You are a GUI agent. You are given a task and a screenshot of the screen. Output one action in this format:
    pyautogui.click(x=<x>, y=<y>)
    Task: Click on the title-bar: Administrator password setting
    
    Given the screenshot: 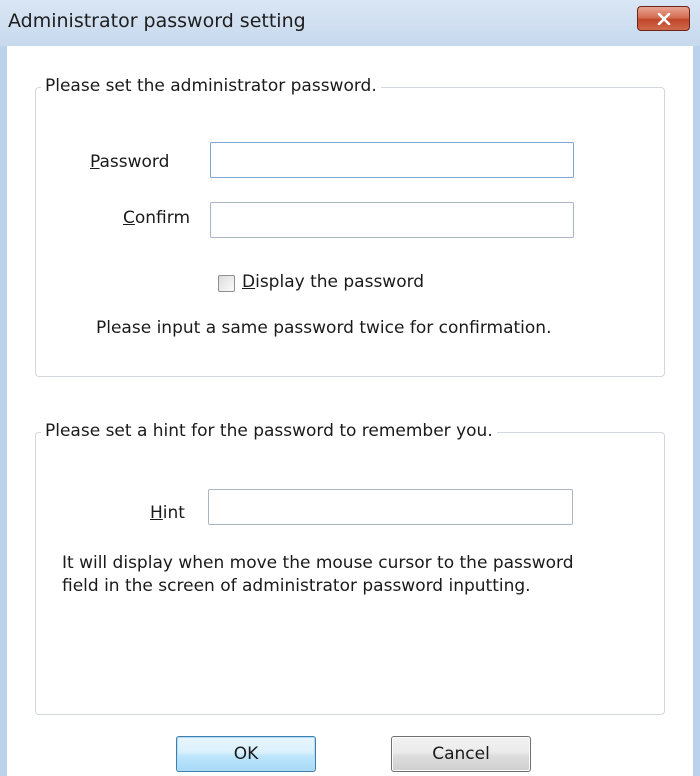 What is the action you would take?
    pyautogui.click(x=350, y=23)
    